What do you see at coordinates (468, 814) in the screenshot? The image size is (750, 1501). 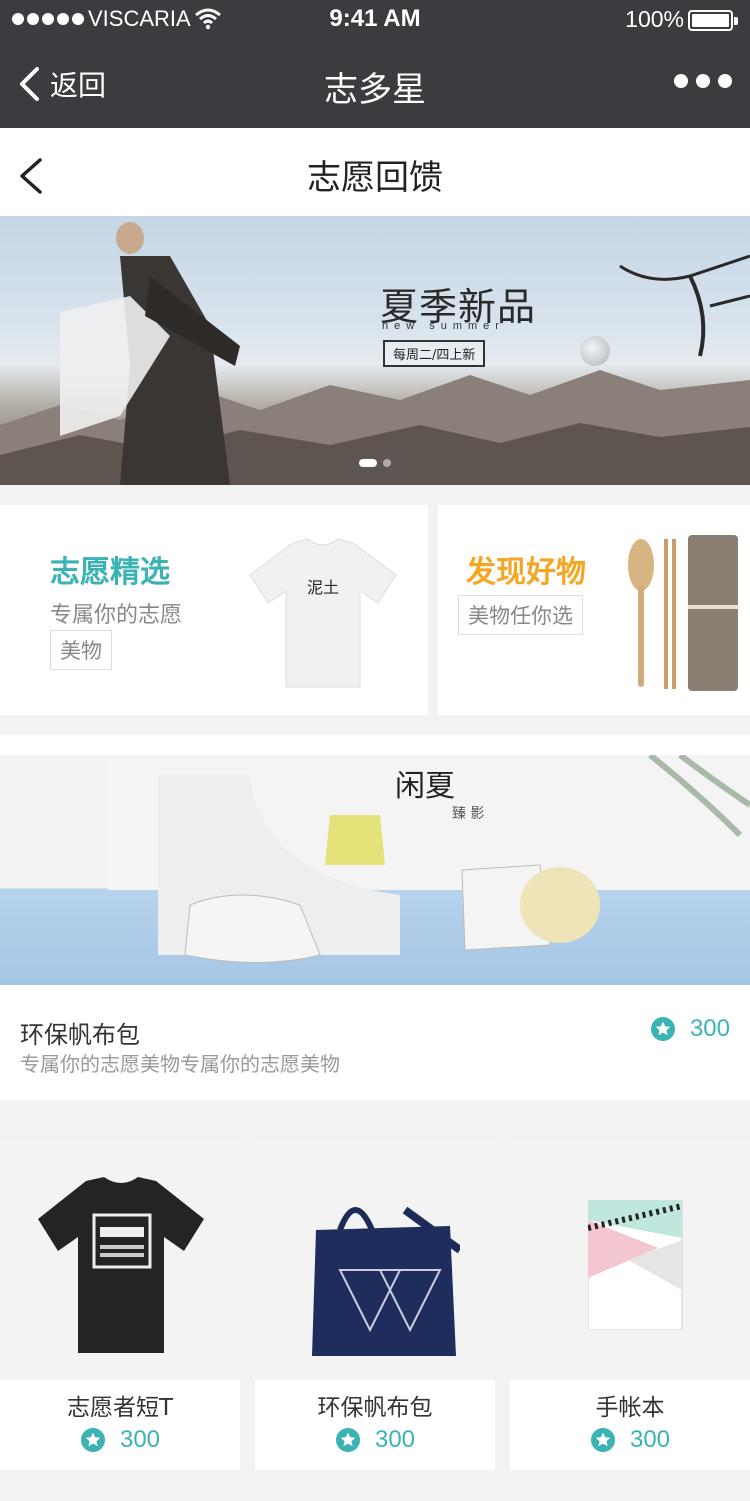 I see `featured-image-text: 臻 影` at bounding box center [468, 814].